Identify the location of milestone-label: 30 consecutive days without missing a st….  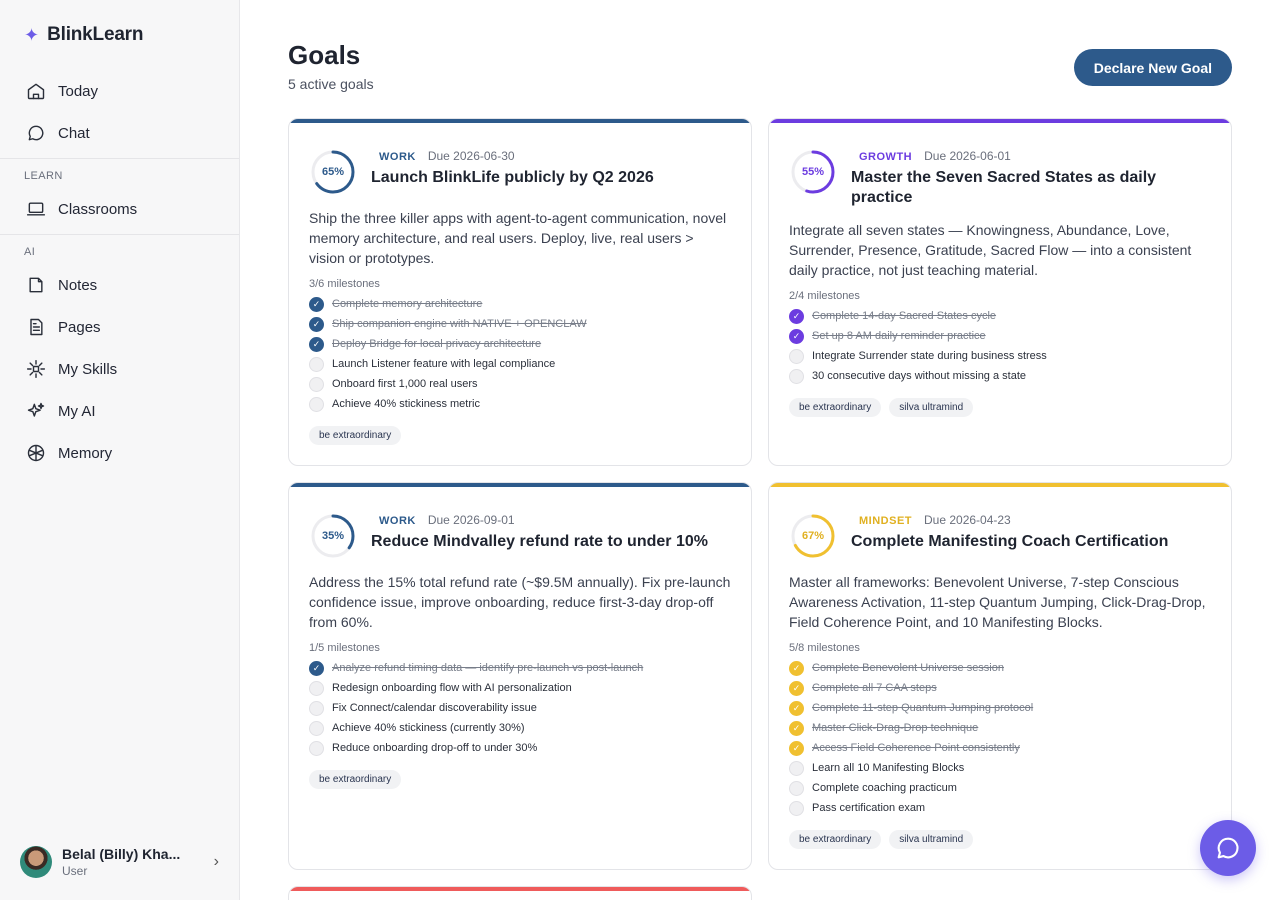
(919, 376).